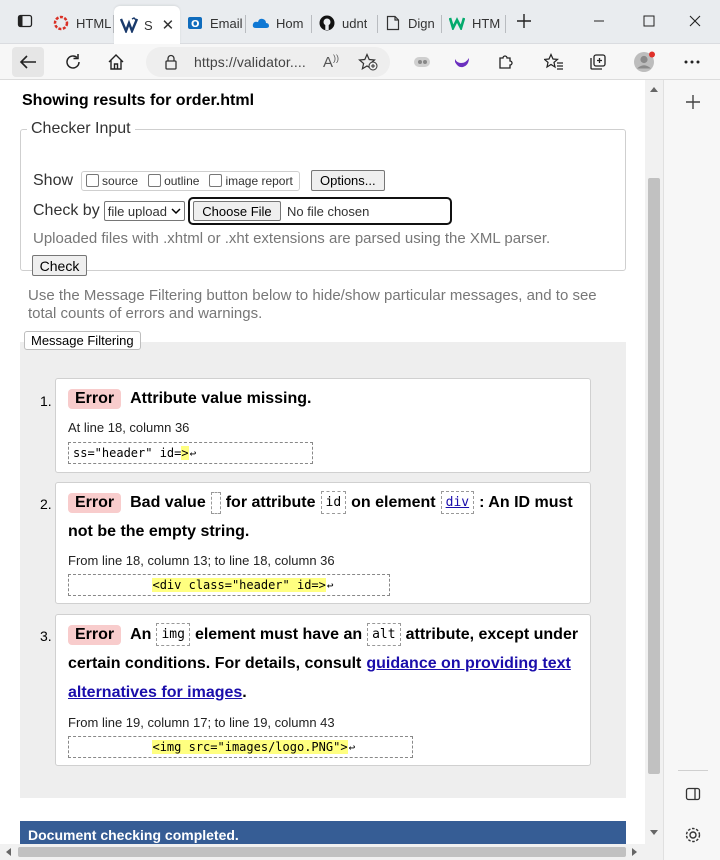  I want to click on github-icon, so click(327, 23).